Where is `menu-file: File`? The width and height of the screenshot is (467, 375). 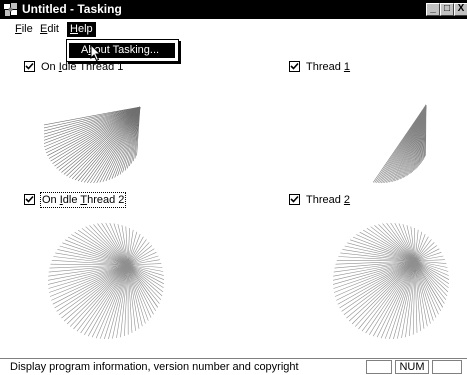 menu-file: File is located at coordinates (24, 29).